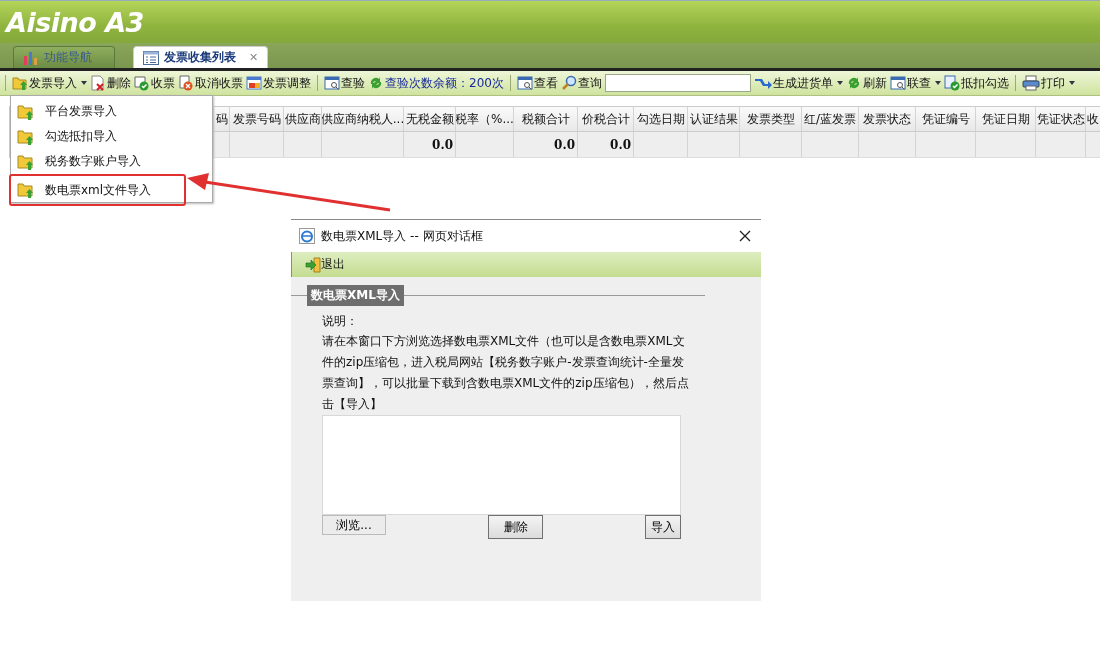 Image resolution: width=1100 pixels, height=650 pixels. What do you see at coordinates (303, 119) in the screenshot?
I see `column-header: 供应商` at bounding box center [303, 119].